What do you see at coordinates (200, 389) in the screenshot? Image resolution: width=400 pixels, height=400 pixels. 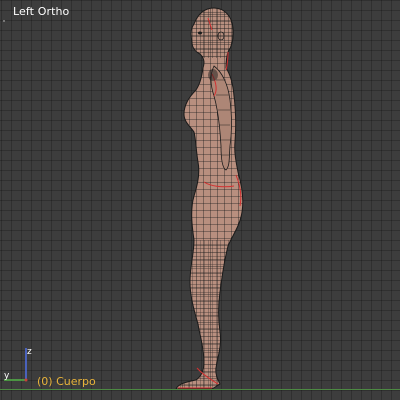 I see `ground-grid-line` at bounding box center [200, 389].